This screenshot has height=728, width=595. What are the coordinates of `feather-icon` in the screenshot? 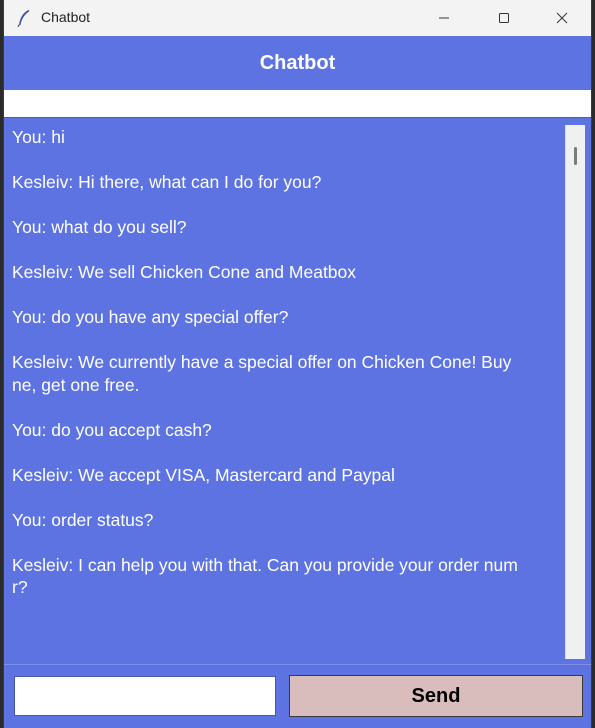 It's located at (23, 18).